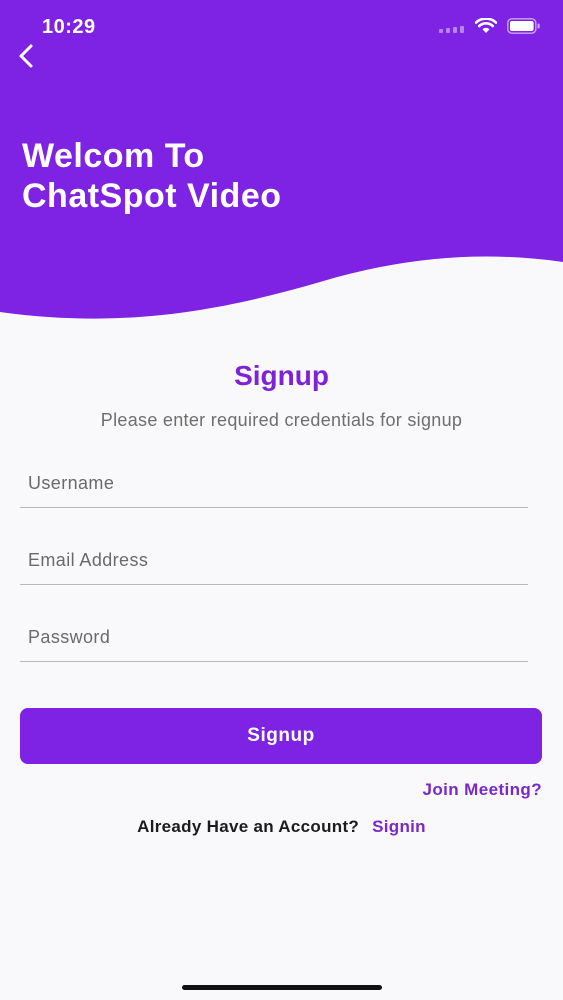  What do you see at coordinates (452, 29) in the screenshot?
I see `cellular-signal-icon` at bounding box center [452, 29].